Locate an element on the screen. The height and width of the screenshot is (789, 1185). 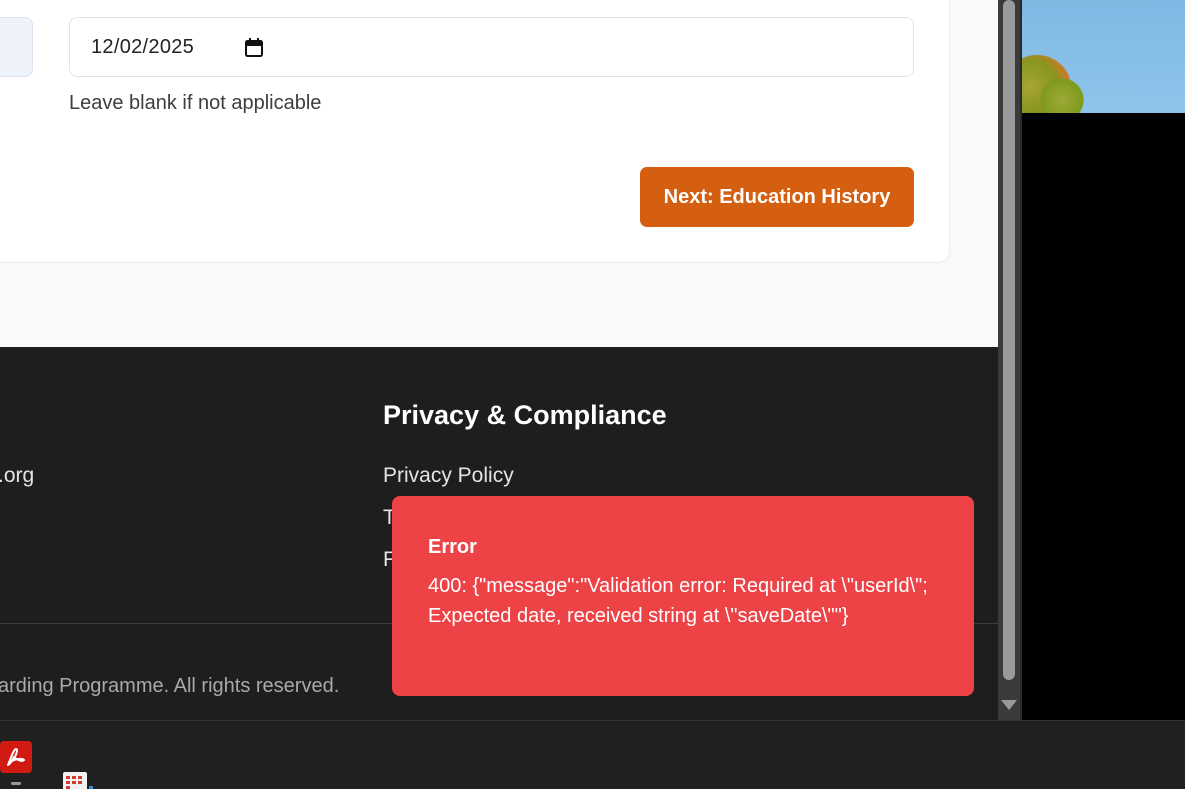
desktop-background is located at coordinates (1102, 360).